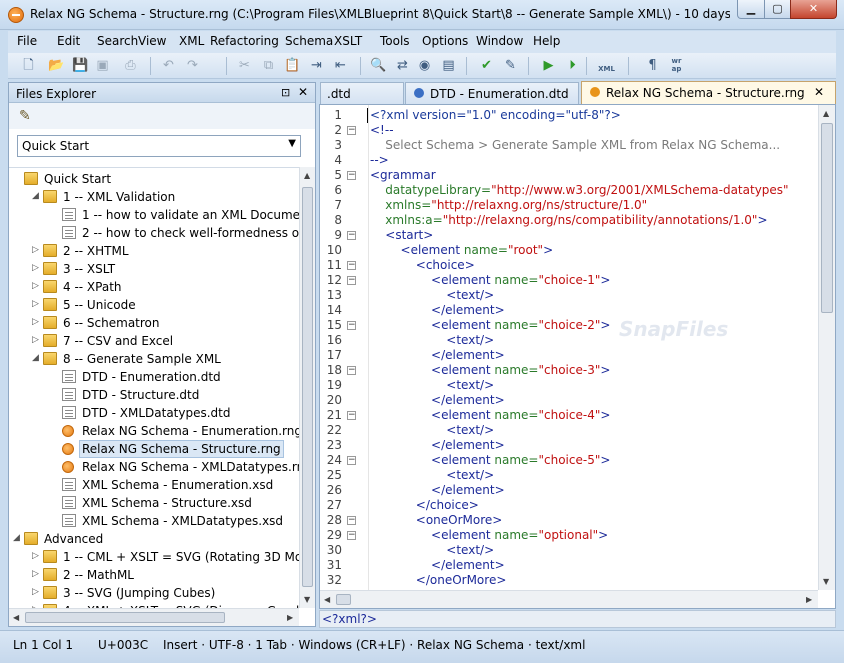 The width and height of the screenshot is (844, 663). What do you see at coordinates (154, 413) in the screenshot?
I see `tree-item: DTD - XMLDatatypes.dtd` at bounding box center [154, 413].